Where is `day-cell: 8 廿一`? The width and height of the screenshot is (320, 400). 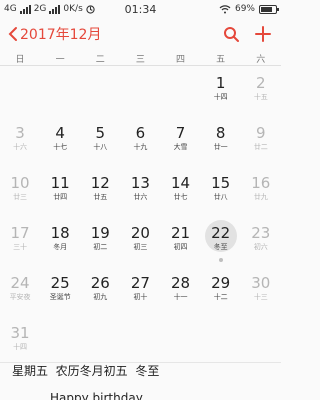
day-cell: 8 廿一 is located at coordinates (221, 149).